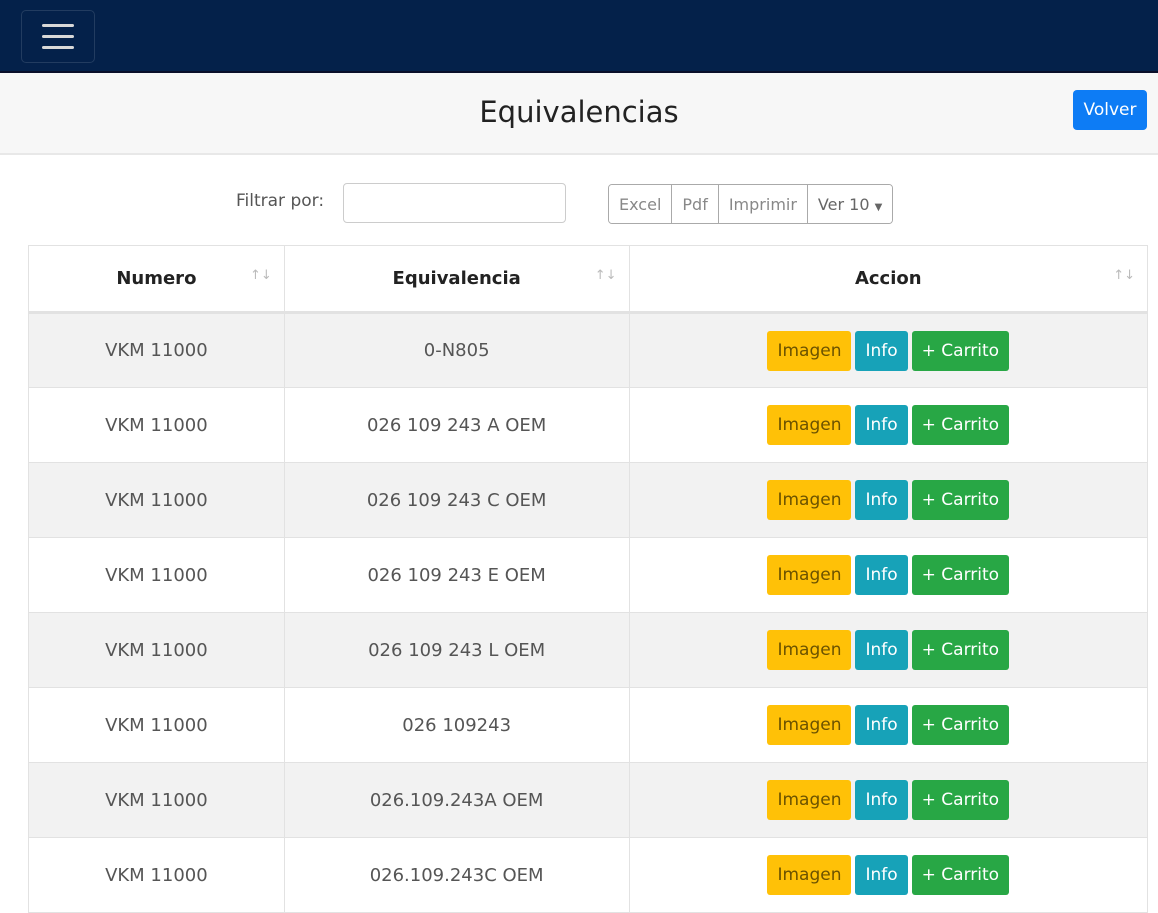  I want to click on table-row: VKM 11000 0-N805 Imagen Info + Carrito, so click(588, 350).